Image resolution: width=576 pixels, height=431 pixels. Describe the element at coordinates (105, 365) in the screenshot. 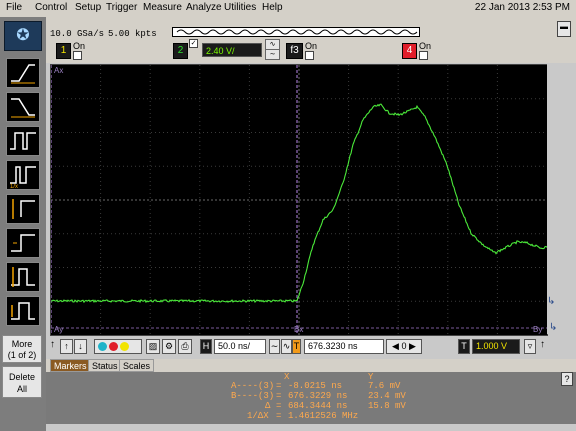

I see `tab-status: Status` at that location.